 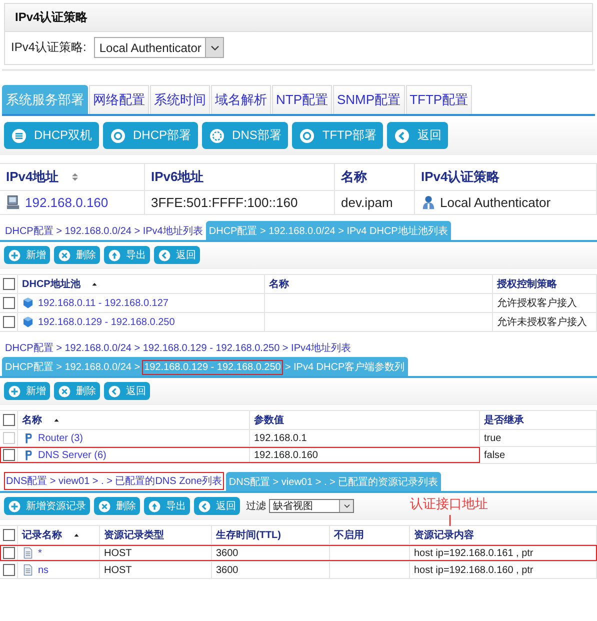 What do you see at coordinates (256, 506) in the screenshot?
I see `filter-label: 过滤` at bounding box center [256, 506].